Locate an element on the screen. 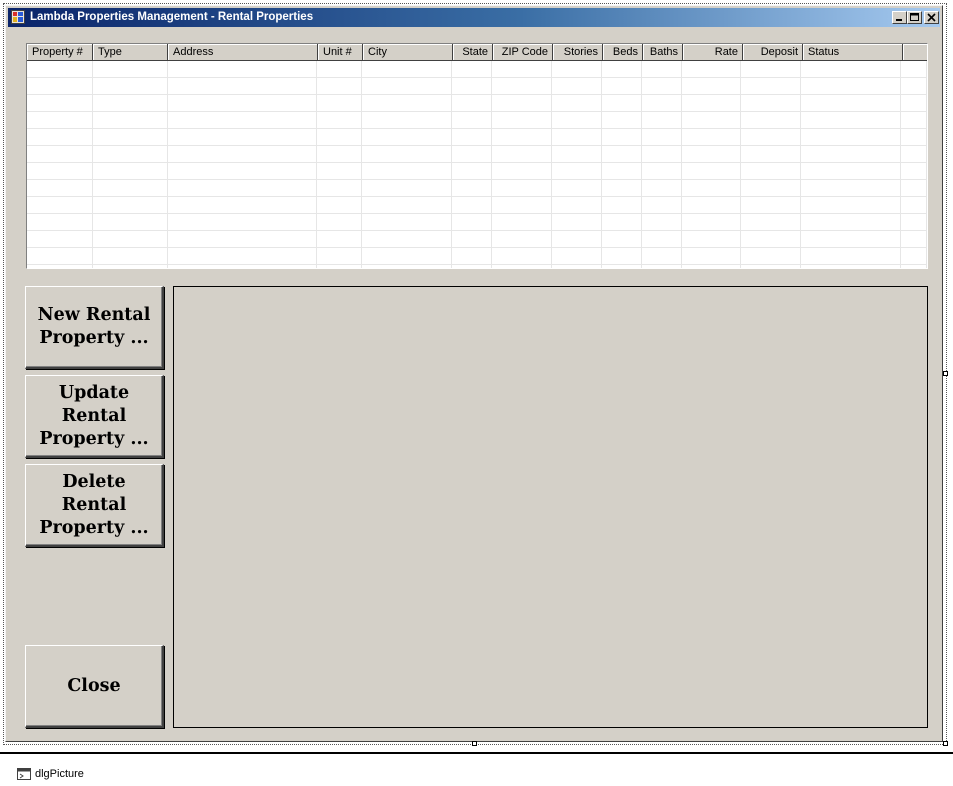 The width and height of the screenshot is (953, 786). column-header: Stories is located at coordinates (578, 52).